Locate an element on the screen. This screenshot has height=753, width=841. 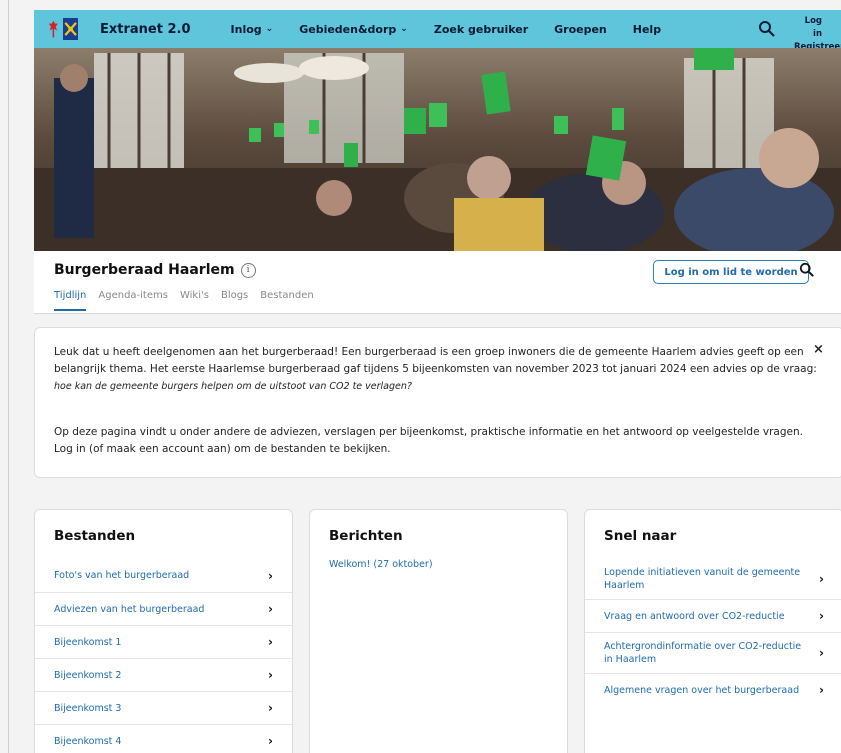
list-item-label: Foto's van het burgerberaad is located at coordinates (122, 575).